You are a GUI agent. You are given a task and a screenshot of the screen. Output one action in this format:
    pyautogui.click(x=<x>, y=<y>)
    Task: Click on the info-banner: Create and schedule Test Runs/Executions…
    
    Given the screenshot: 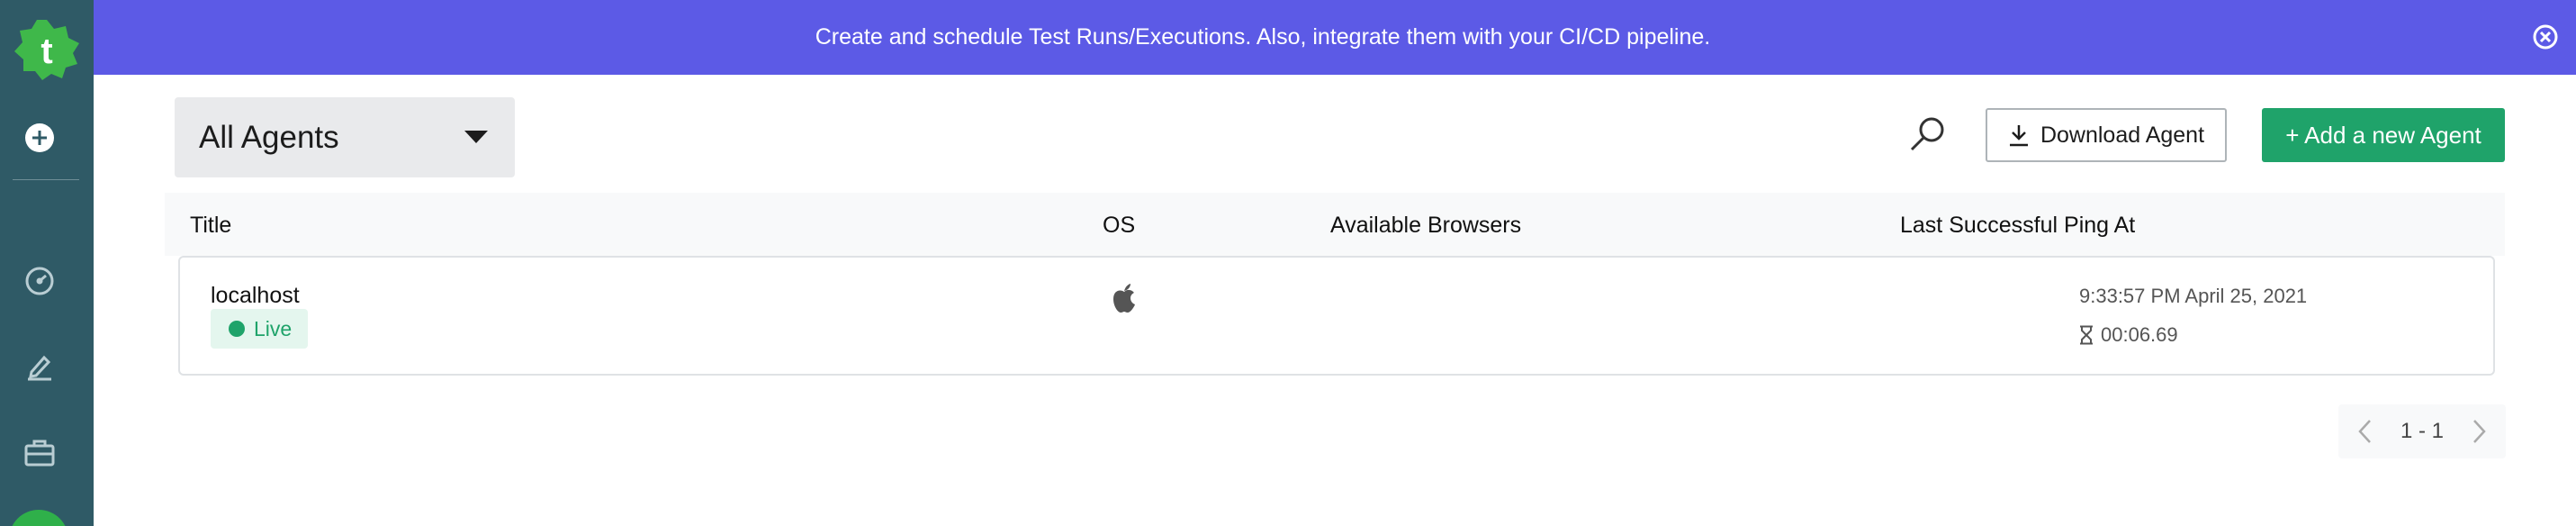 What is the action you would take?
    pyautogui.click(x=1335, y=37)
    